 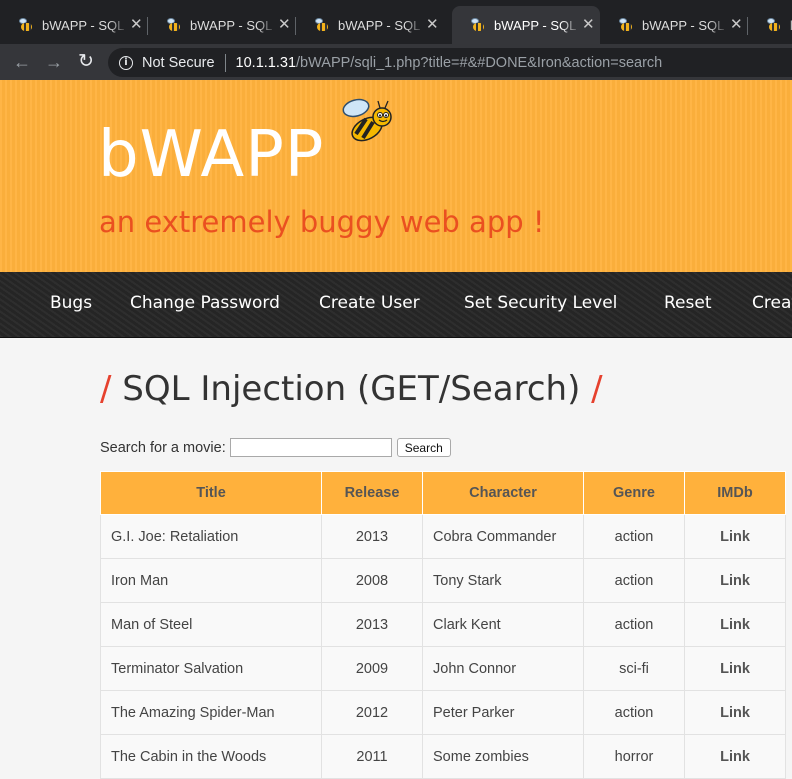 I want to click on forward-arrow-icon: →, so click(x=54, y=62).